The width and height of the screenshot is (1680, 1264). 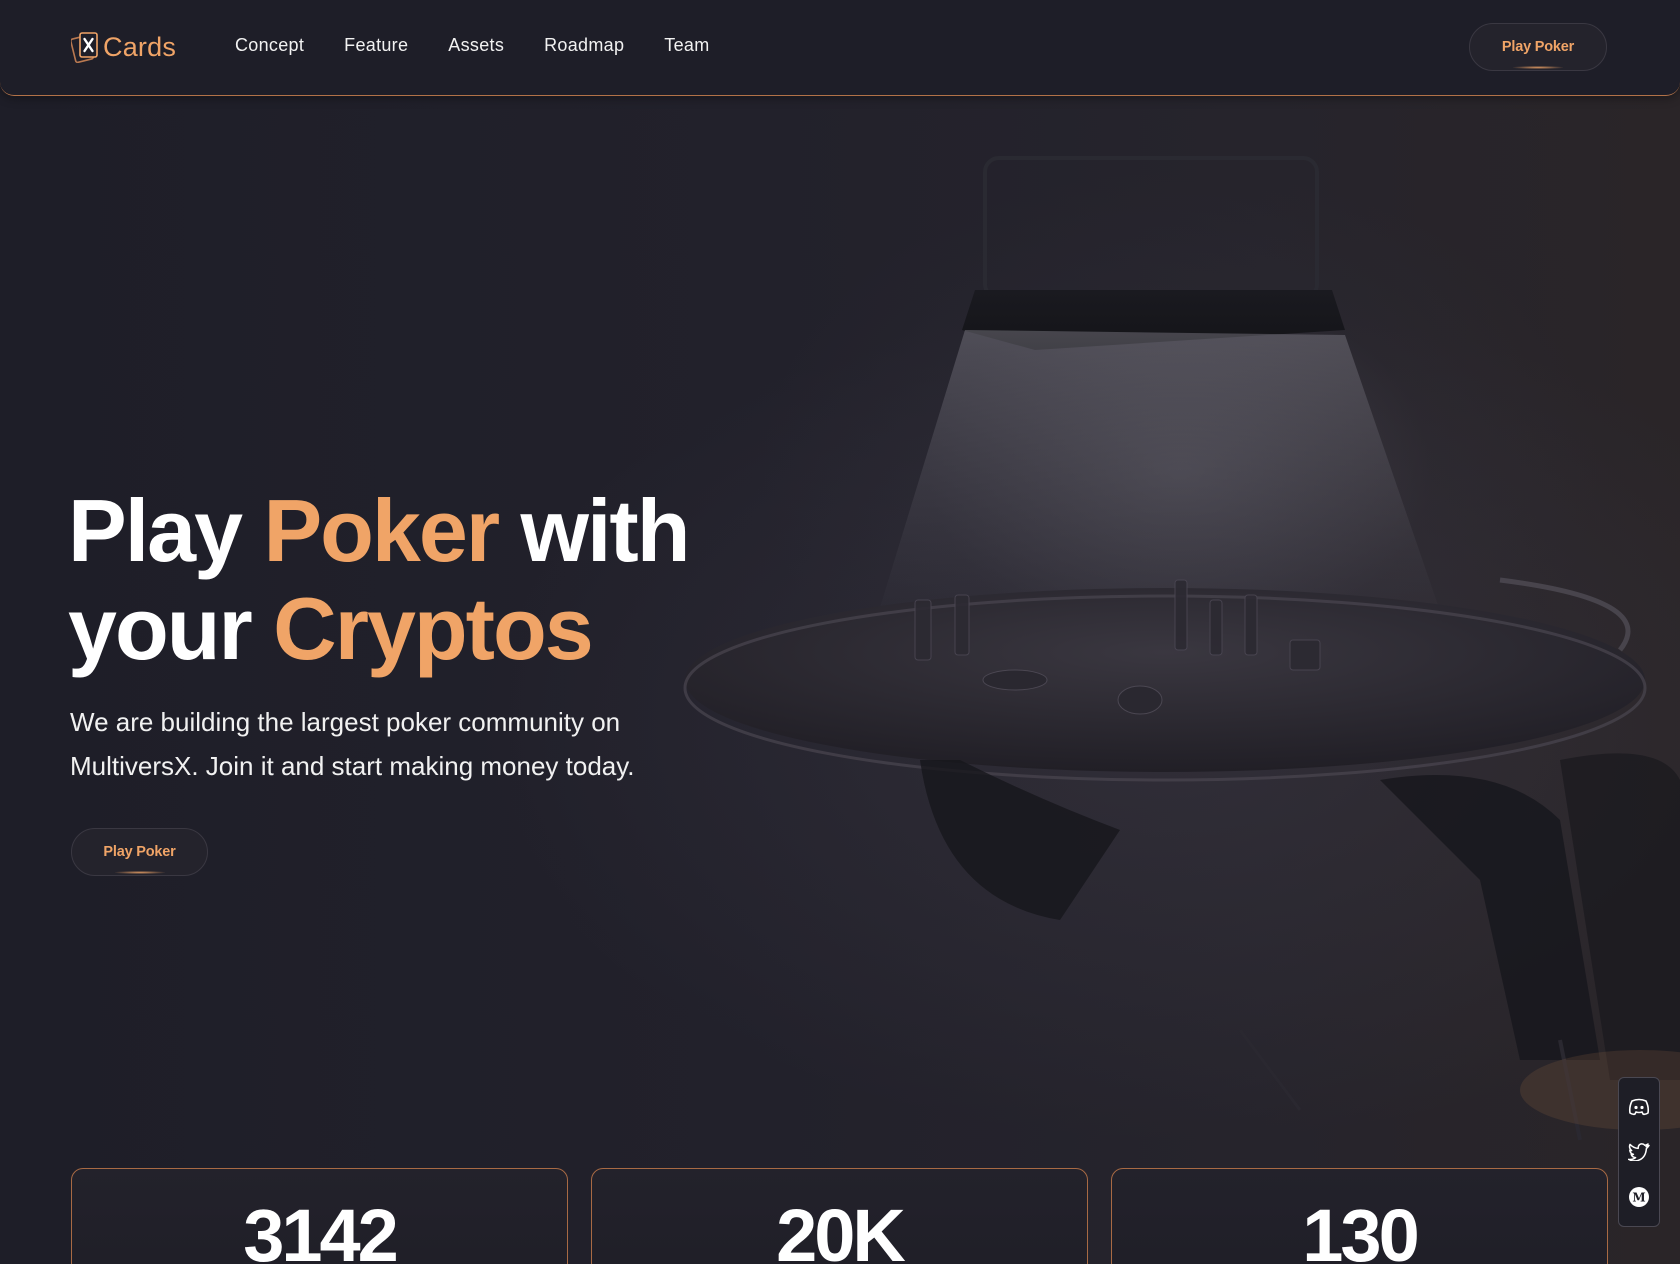 What do you see at coordinates (433, 628) in the screenshot?
I see `hero-title-highlight: Cryptos` at bounding box center [433, 628].